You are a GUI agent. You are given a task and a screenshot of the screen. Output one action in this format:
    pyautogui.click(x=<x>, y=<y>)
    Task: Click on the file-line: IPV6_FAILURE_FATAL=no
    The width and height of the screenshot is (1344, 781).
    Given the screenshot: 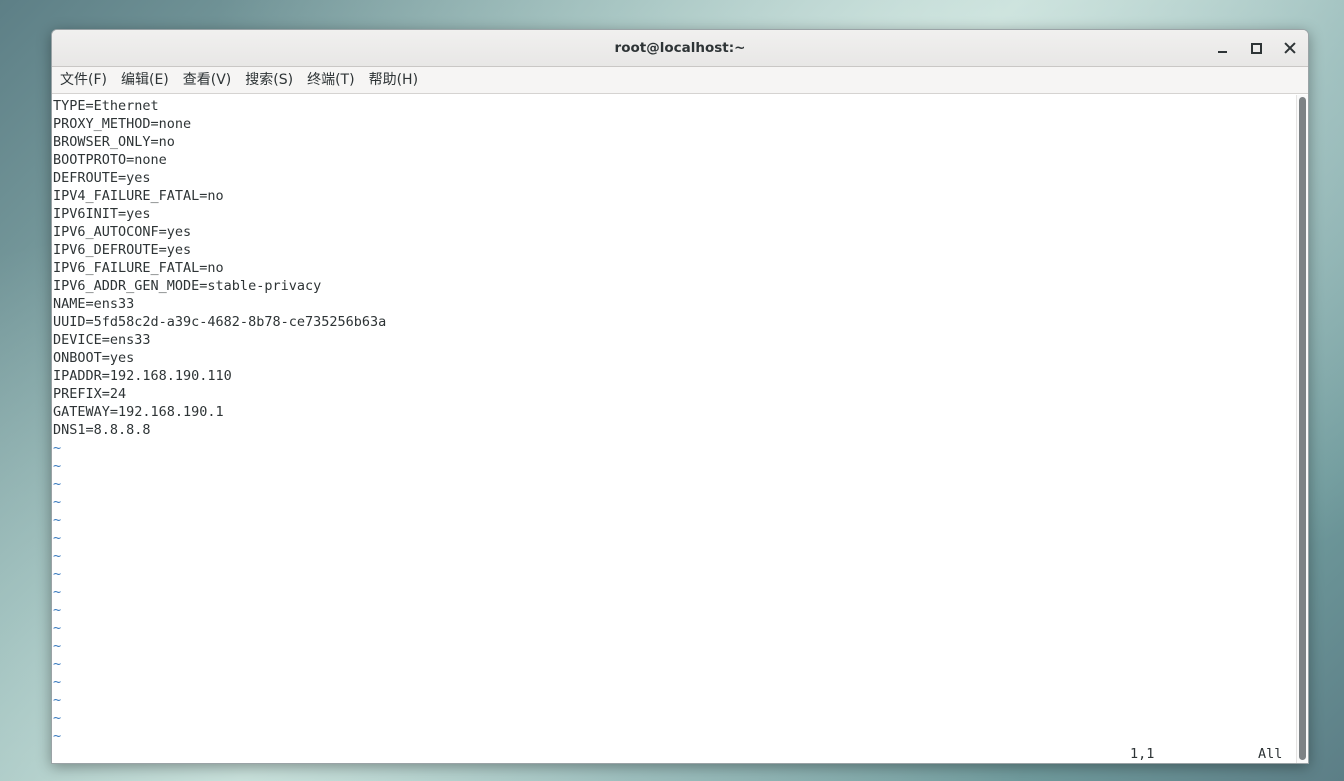 What is the action you would take?
    pyautogui.click(x=138, y=268)
    